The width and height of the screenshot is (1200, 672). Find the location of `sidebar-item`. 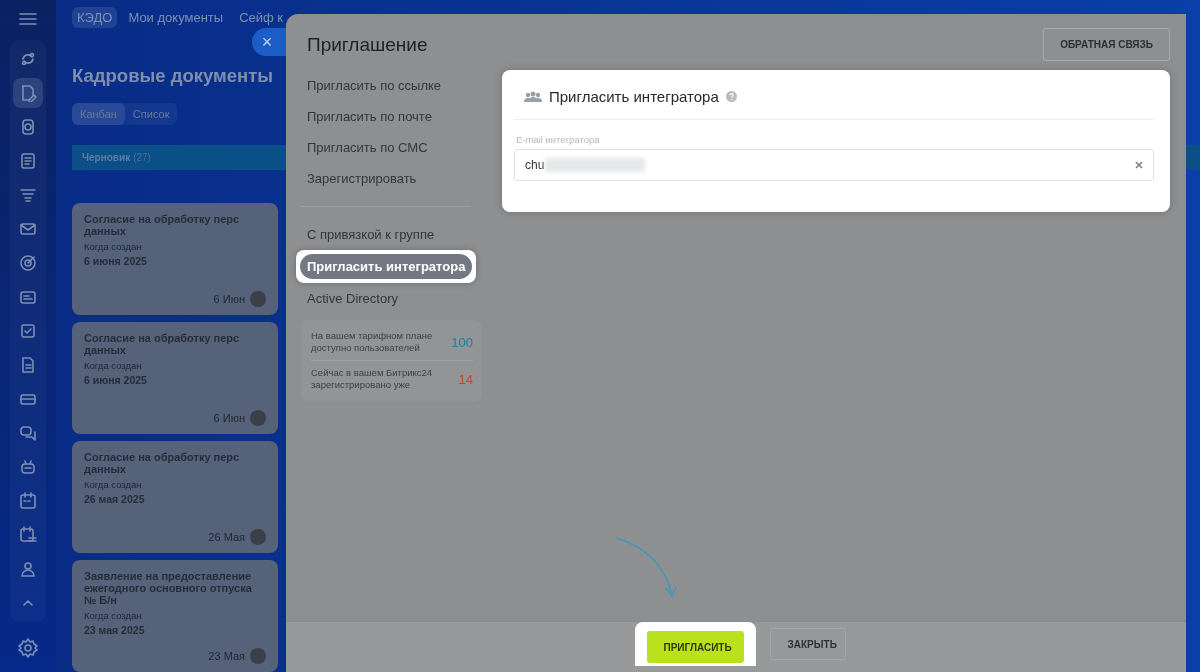

sidebar-item is located at coordinates (28, 93).